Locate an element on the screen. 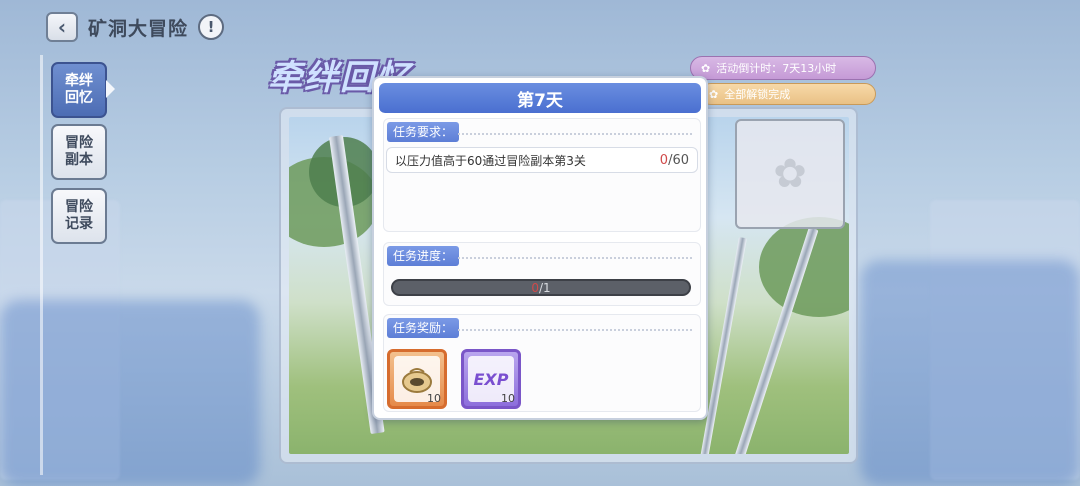 The height and width of the screenshot is (486, 1080). requirement-text: 以压力值高于60通过冒险副本第3关 is located at coordinates (490, 160).